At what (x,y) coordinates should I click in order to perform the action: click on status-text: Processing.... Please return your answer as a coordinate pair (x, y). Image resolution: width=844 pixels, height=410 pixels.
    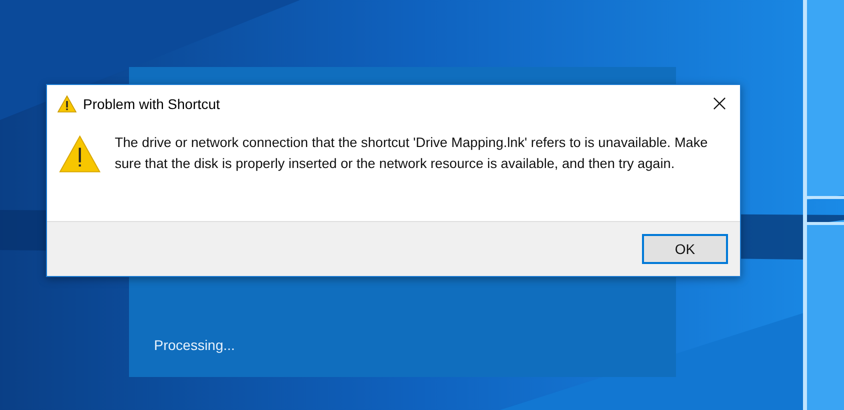
    Looking at the image, I should click on (194, 345).